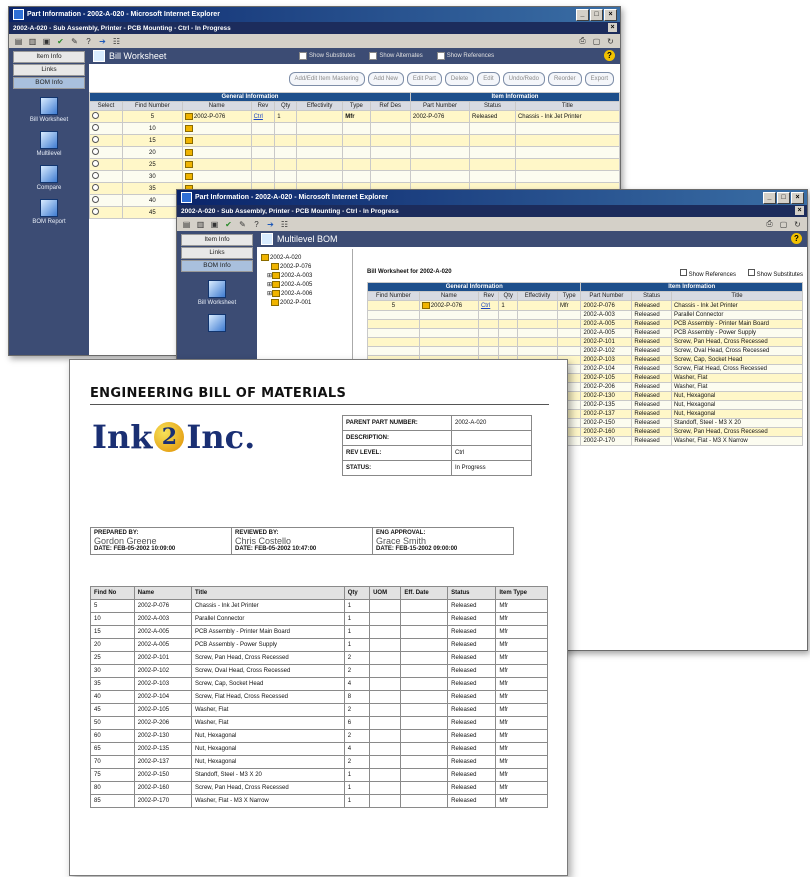 This screenshot has width=810, height=877. I want to click on tree-node: 2002-A-020, so click(304, 257).